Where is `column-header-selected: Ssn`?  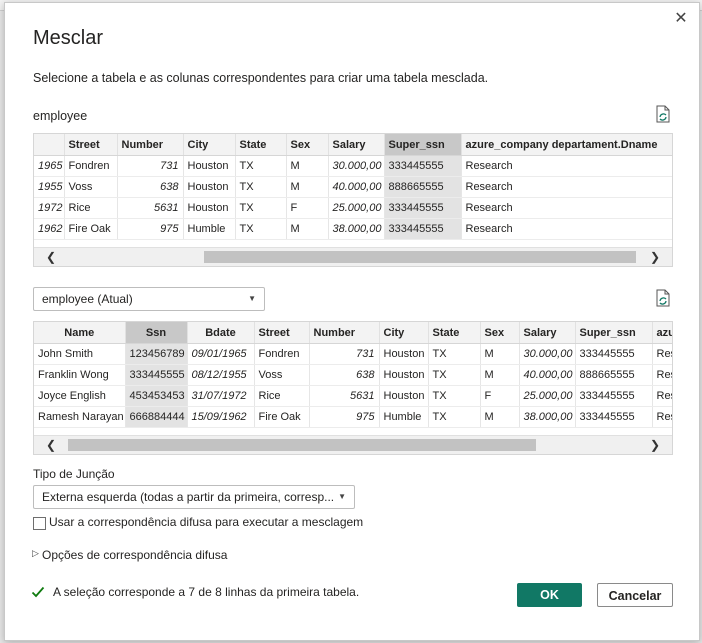 column-header-selected: Ssn is located at coordinates (156, 333).